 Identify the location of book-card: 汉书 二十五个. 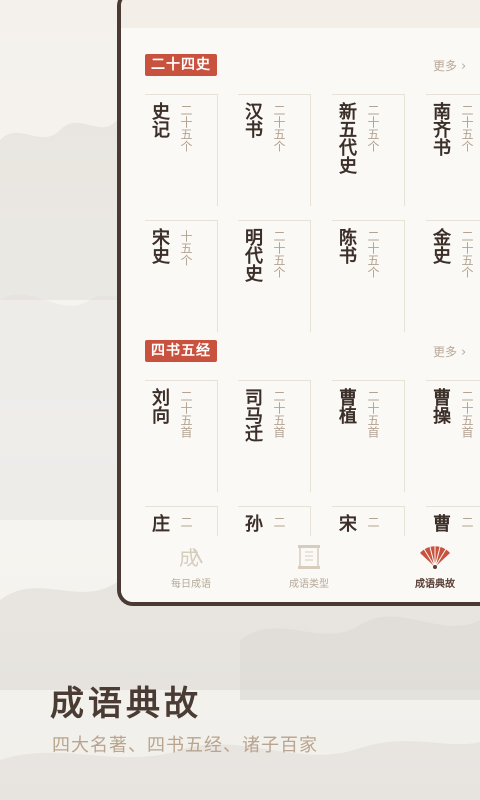
(274, 153).